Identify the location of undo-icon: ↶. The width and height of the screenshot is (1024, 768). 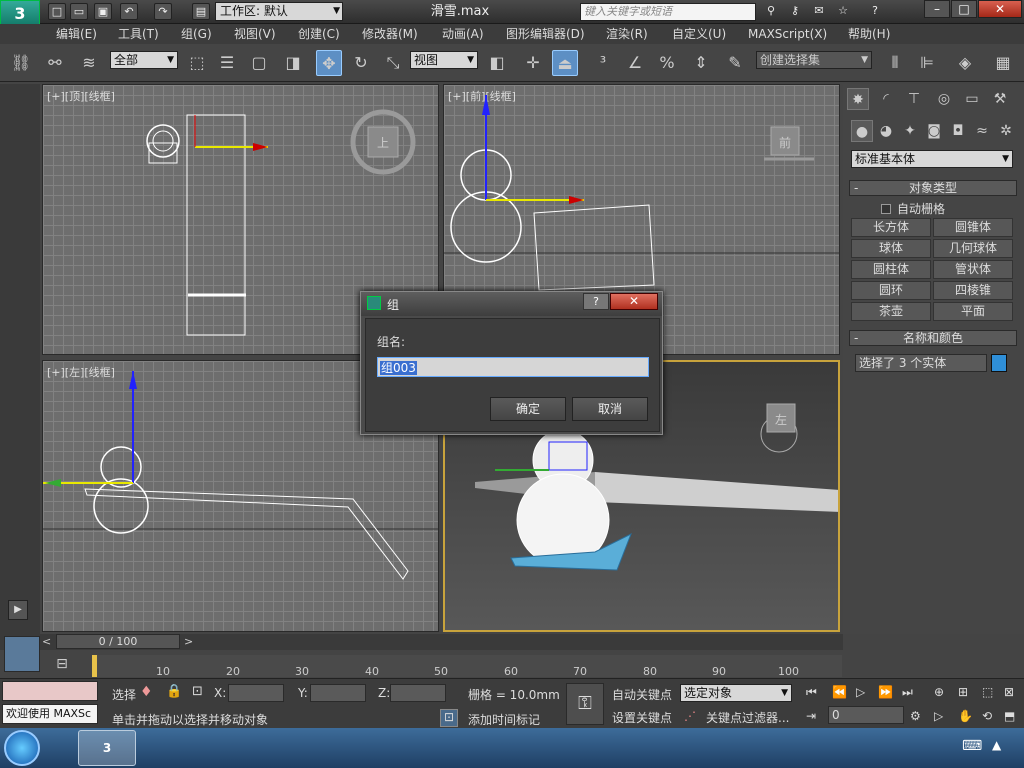
(129, 11).